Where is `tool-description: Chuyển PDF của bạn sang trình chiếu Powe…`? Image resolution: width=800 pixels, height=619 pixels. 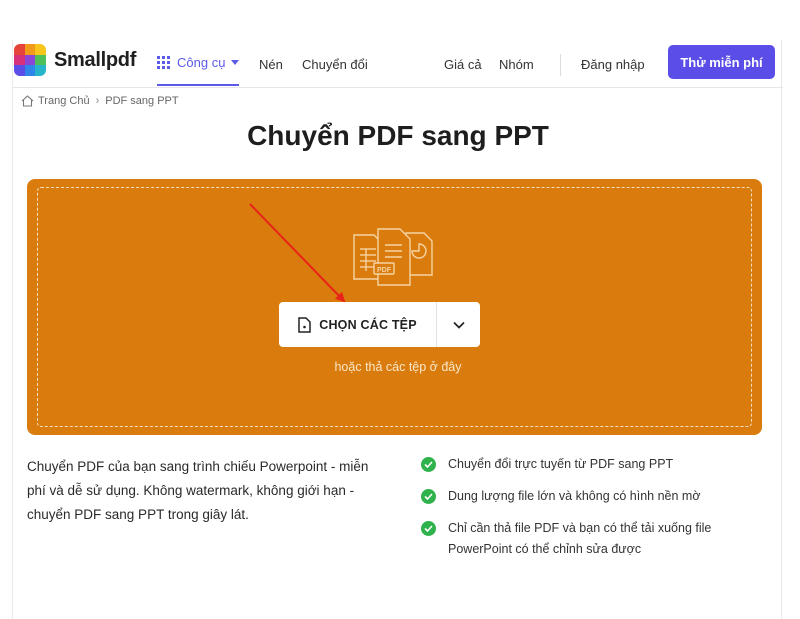
tool-description: Chuyển PDF của bạn sang trình chiếu Powe… is located at coordinates (198, 490).